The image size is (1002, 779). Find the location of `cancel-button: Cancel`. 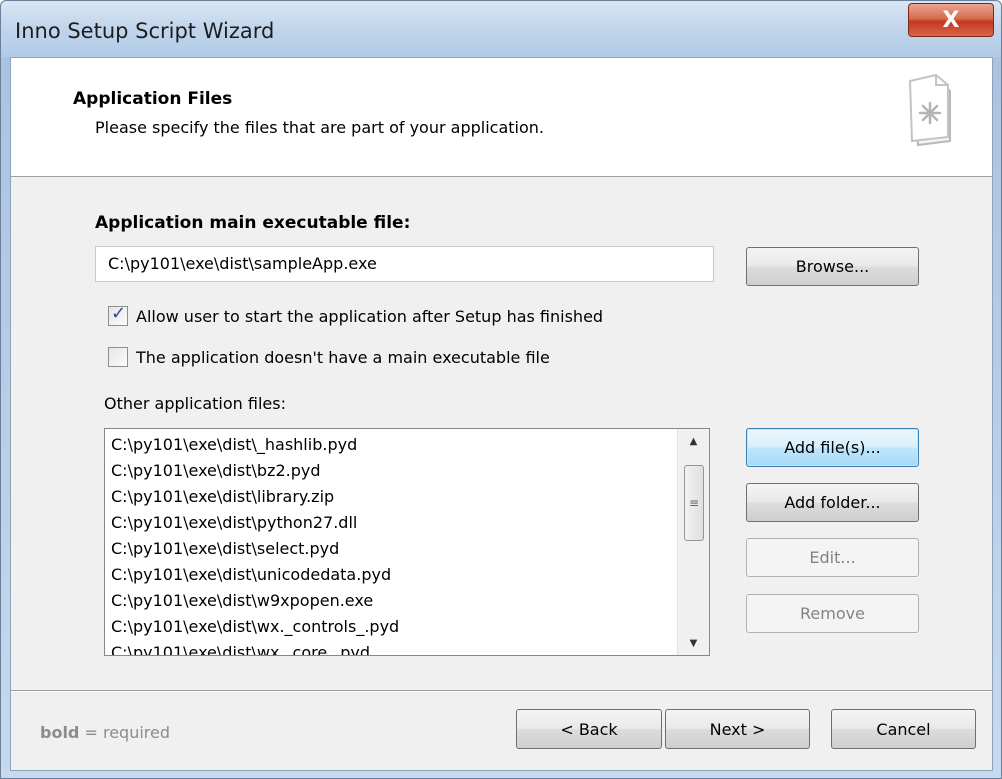

cancel-button: Cancel is located at coordinates (903, 729).